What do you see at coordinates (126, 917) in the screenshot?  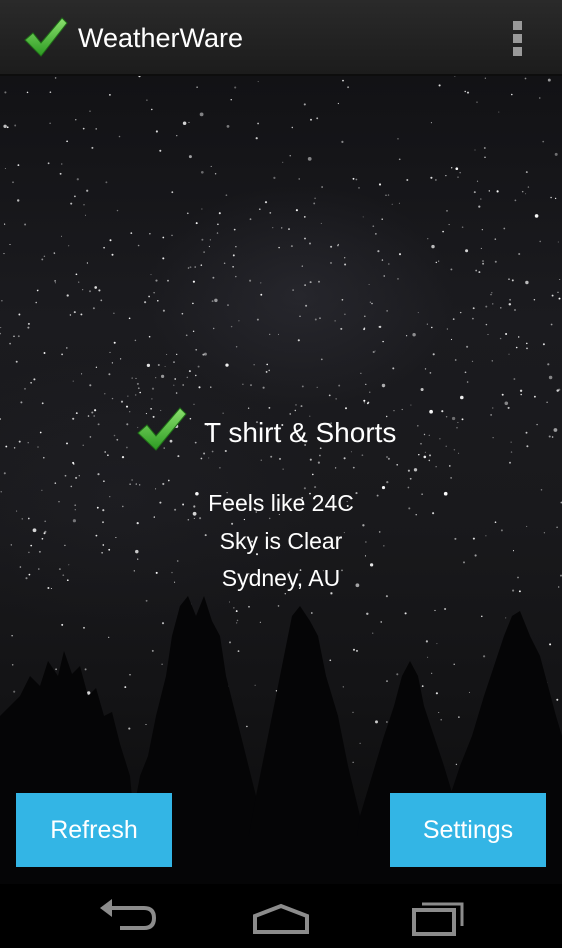 I see `back-icon` at bounding box center [126, 917].